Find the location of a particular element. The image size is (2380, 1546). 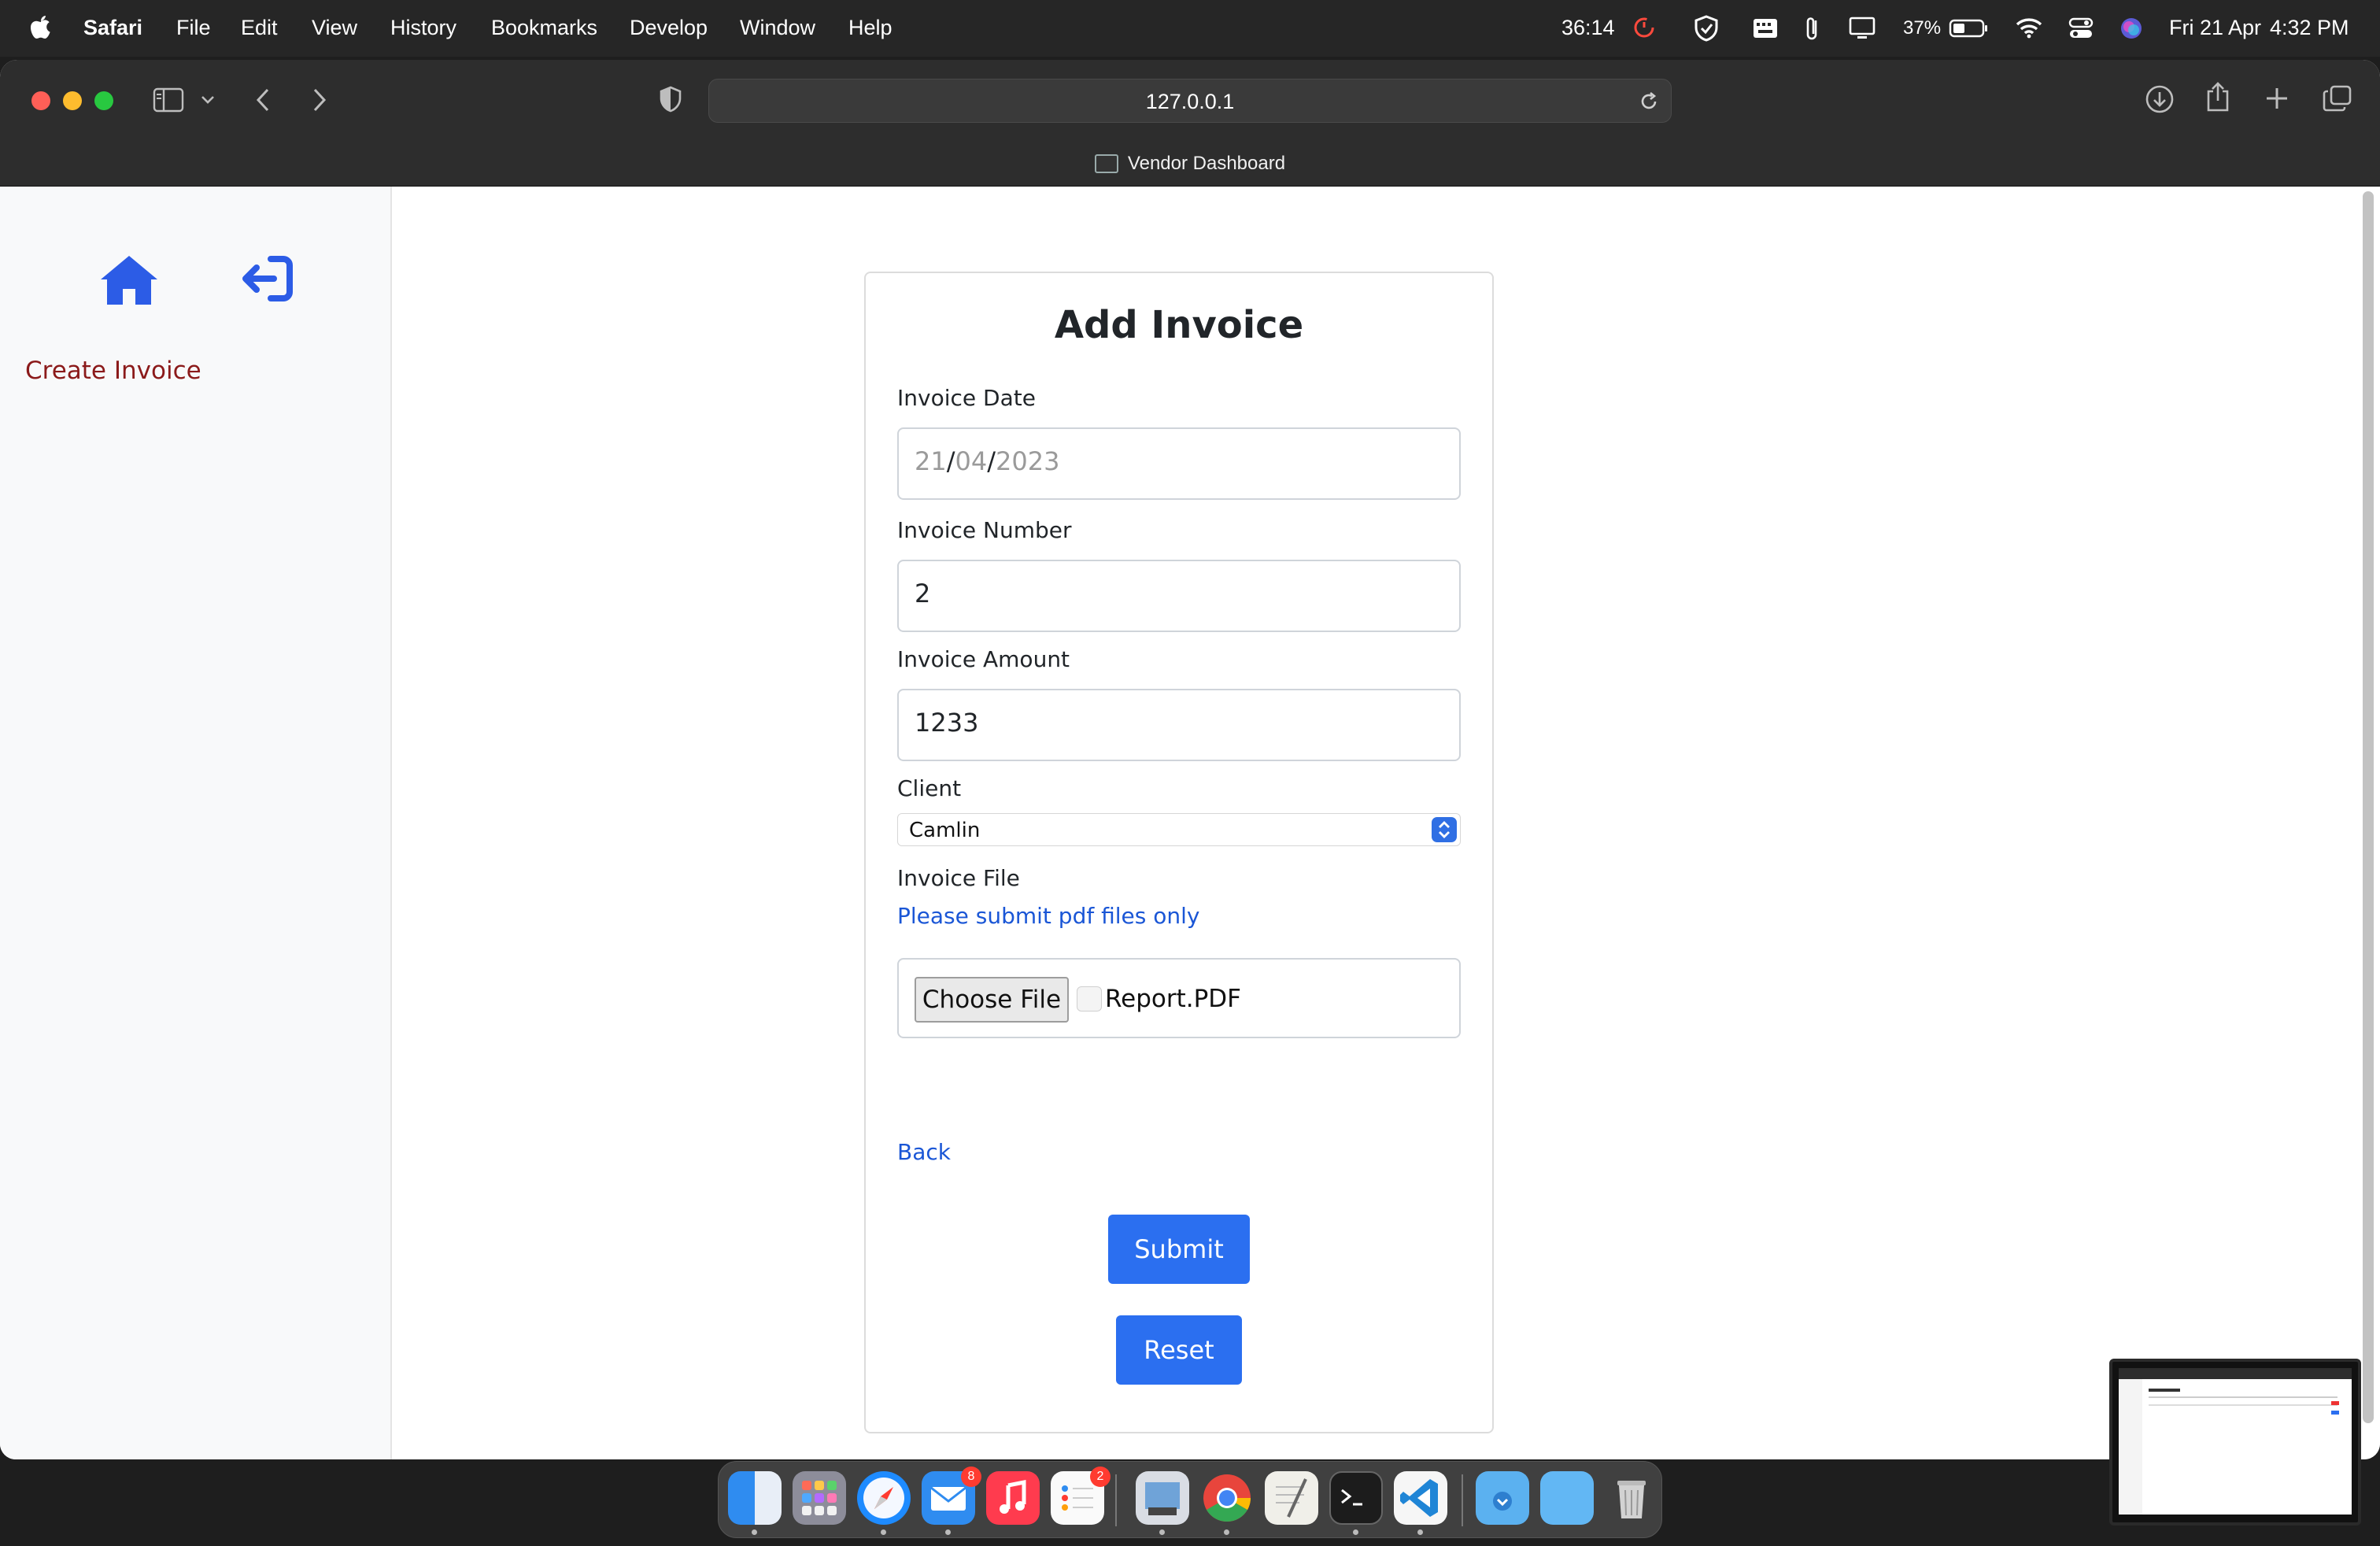

vscode-icon is located at coordinates (1420, 1498).